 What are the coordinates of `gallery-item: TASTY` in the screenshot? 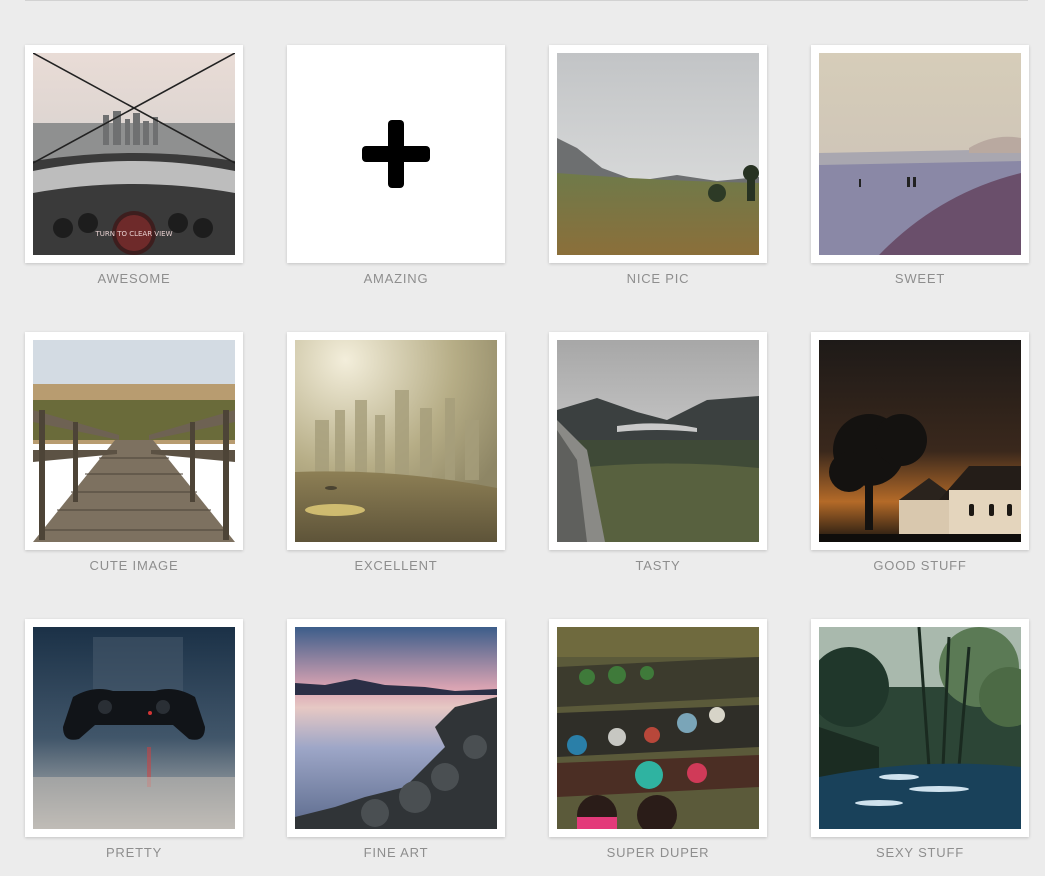 It's located at (658, 452).